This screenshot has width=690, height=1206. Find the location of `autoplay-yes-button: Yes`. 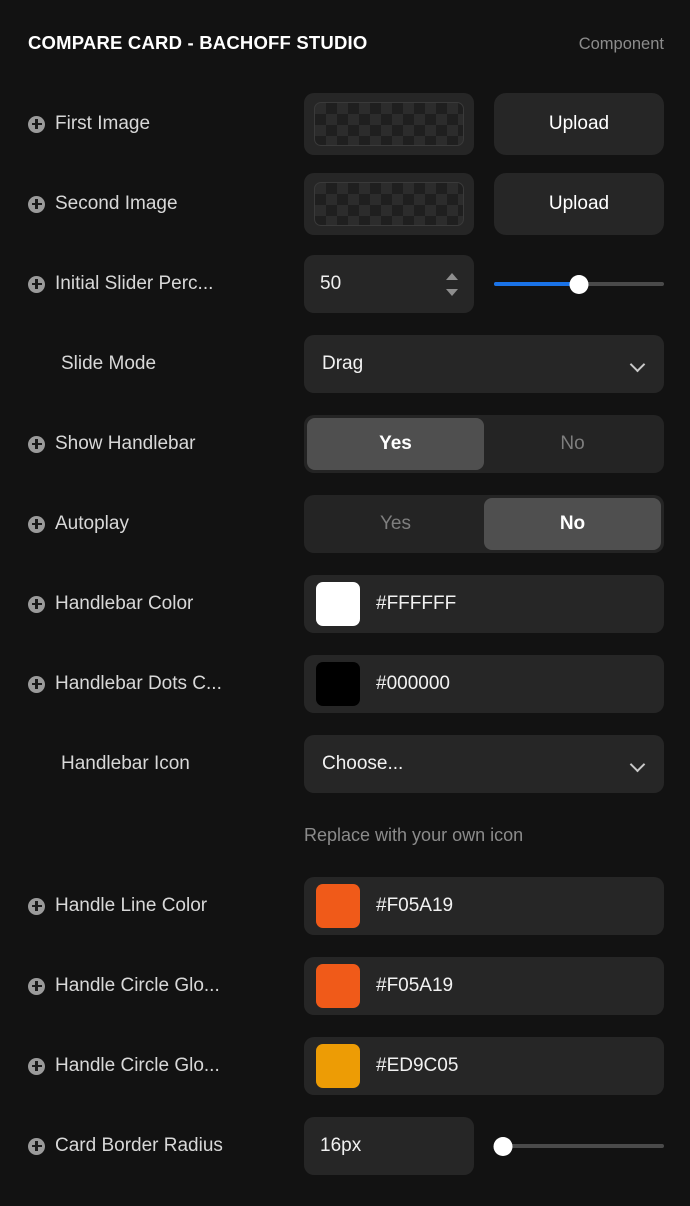

autoplay-yes-button: Yes is located at coordinates (395, 524).